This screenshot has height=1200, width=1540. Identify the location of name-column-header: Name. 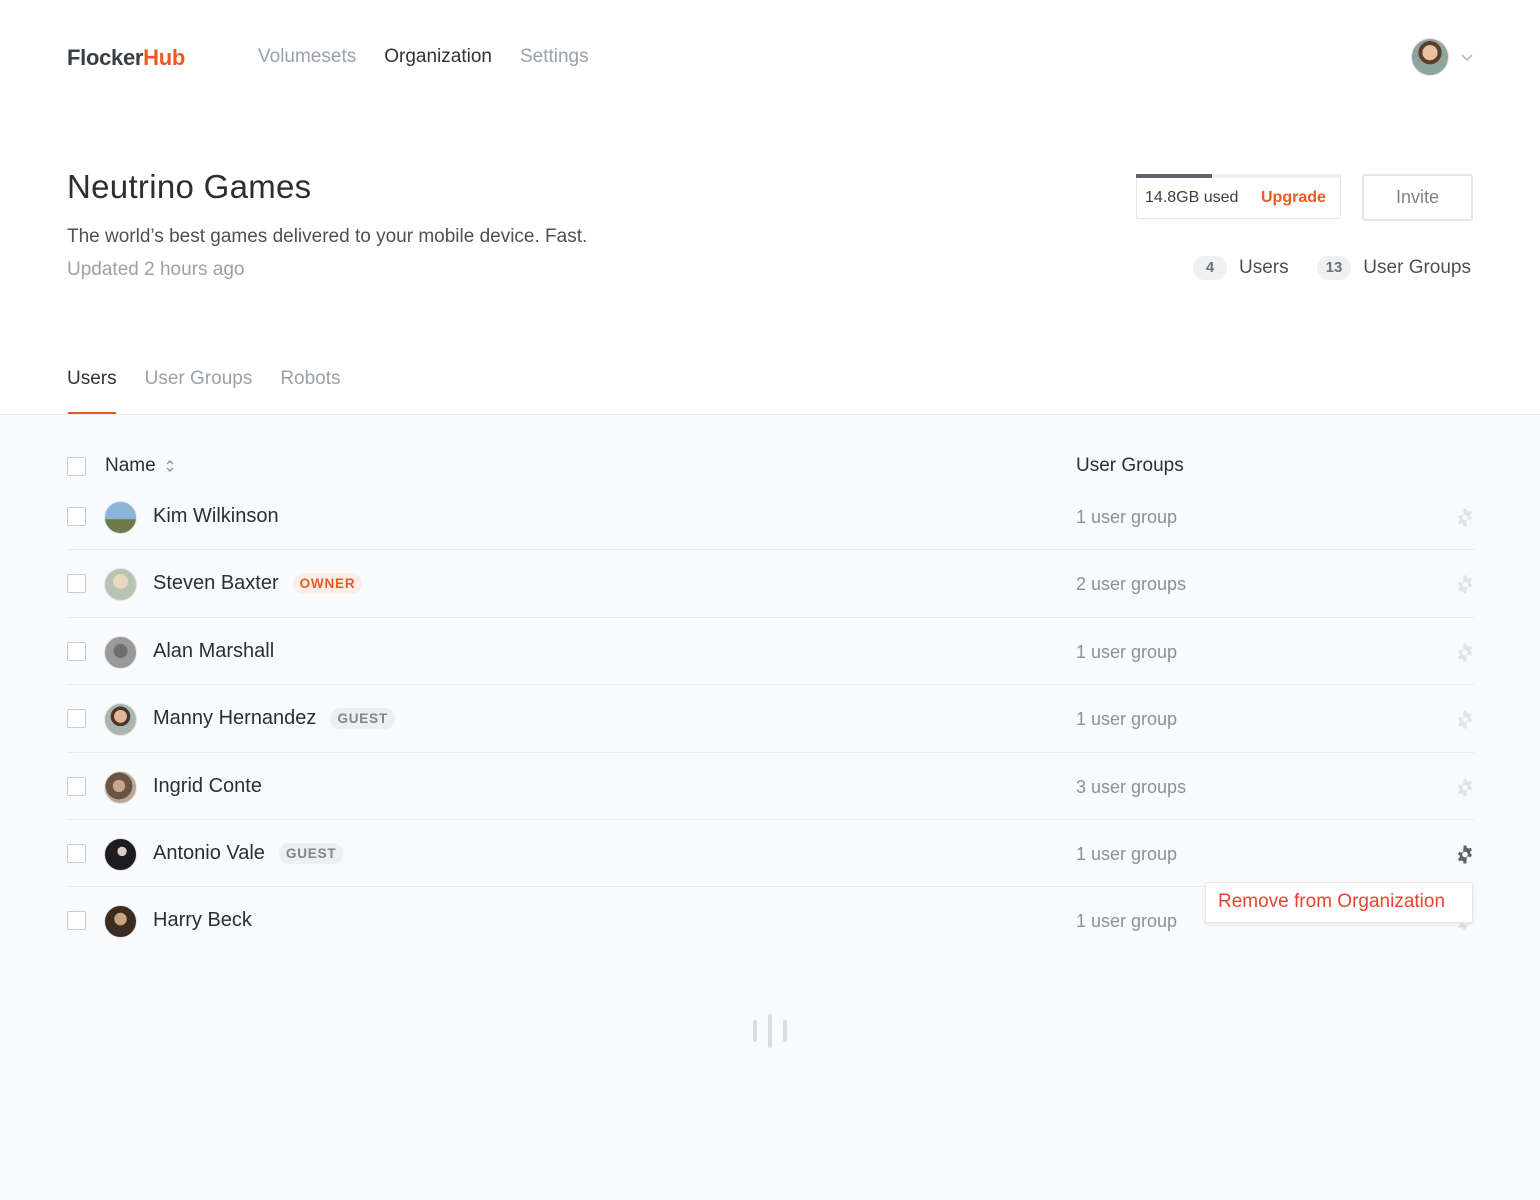
(140, 466).